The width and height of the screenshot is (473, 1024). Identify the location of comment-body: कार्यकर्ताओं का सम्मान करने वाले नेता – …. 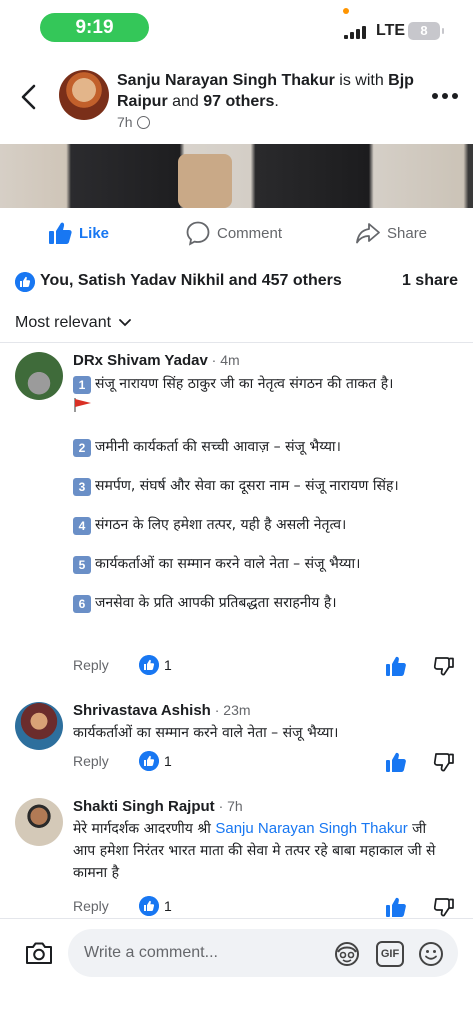
(206, 733).